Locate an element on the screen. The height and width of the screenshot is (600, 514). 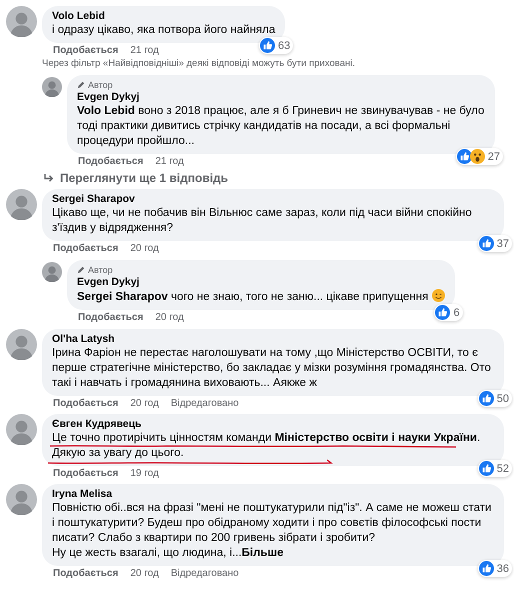
reaction-badge: 50 is located at coordinates (495, 398).